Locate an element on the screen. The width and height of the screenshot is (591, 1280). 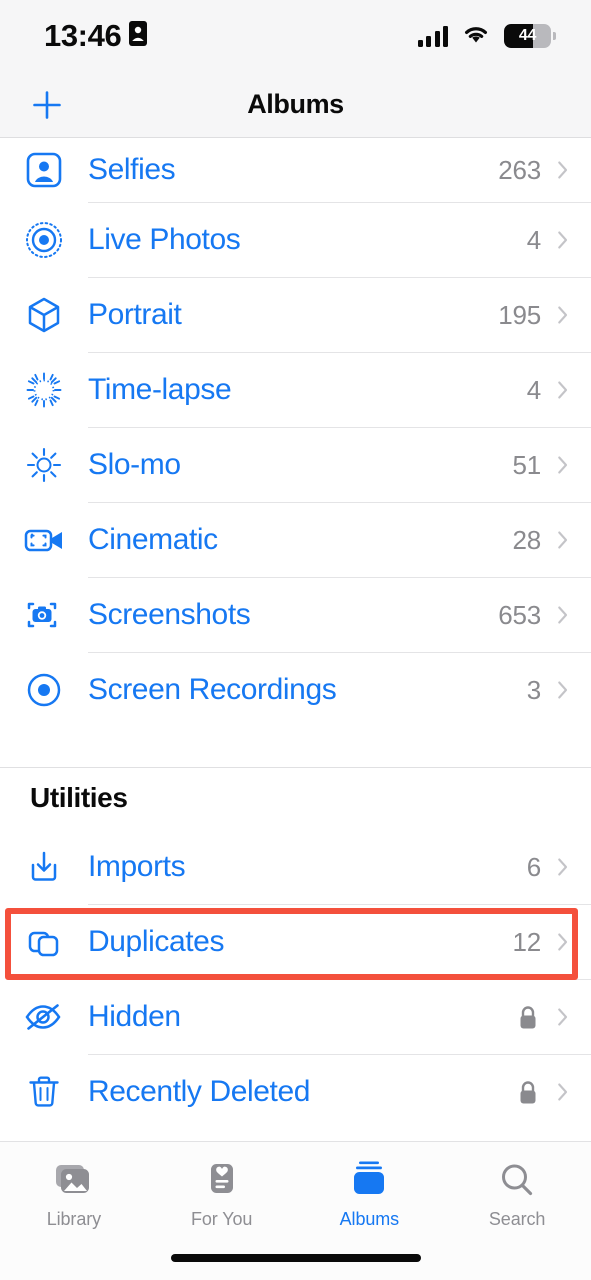
trash-icon is located at coordinates (44, 1092).